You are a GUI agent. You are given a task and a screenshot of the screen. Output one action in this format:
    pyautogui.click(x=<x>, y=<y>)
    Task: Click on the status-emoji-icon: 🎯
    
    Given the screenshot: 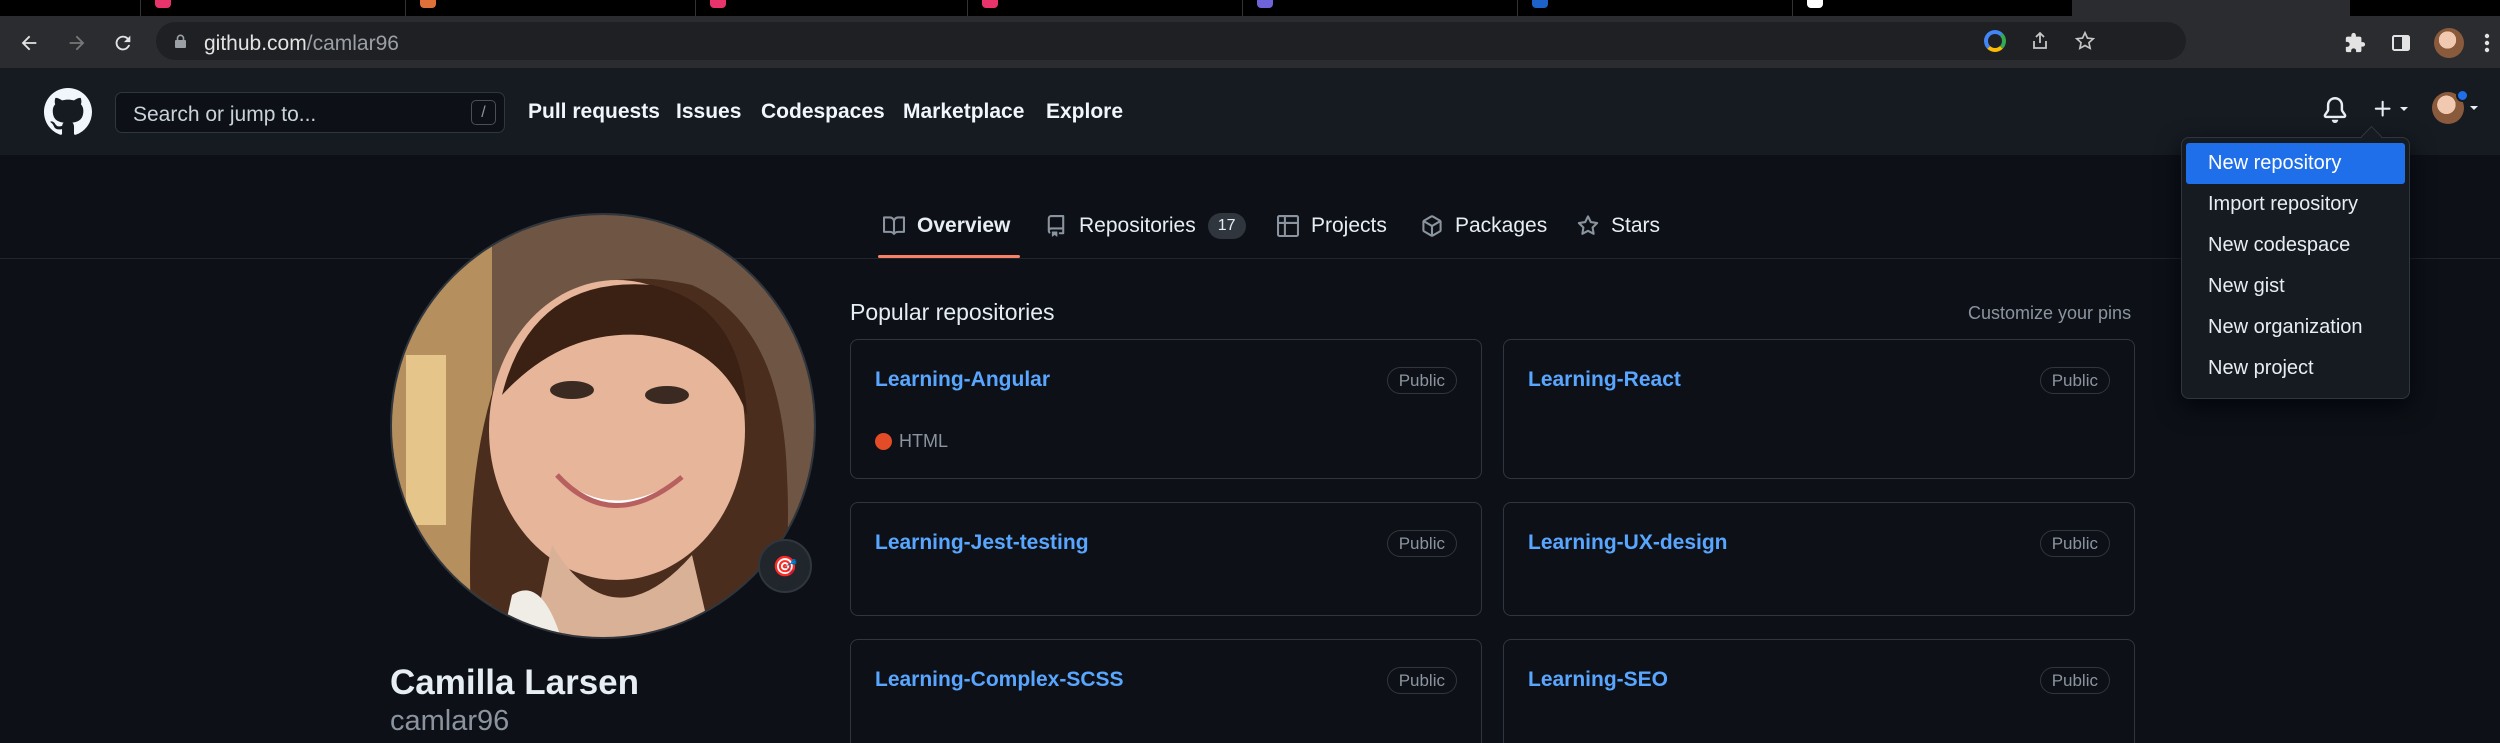 What is the action you would take?
    pyautogui.click(x=785, y=566)
    